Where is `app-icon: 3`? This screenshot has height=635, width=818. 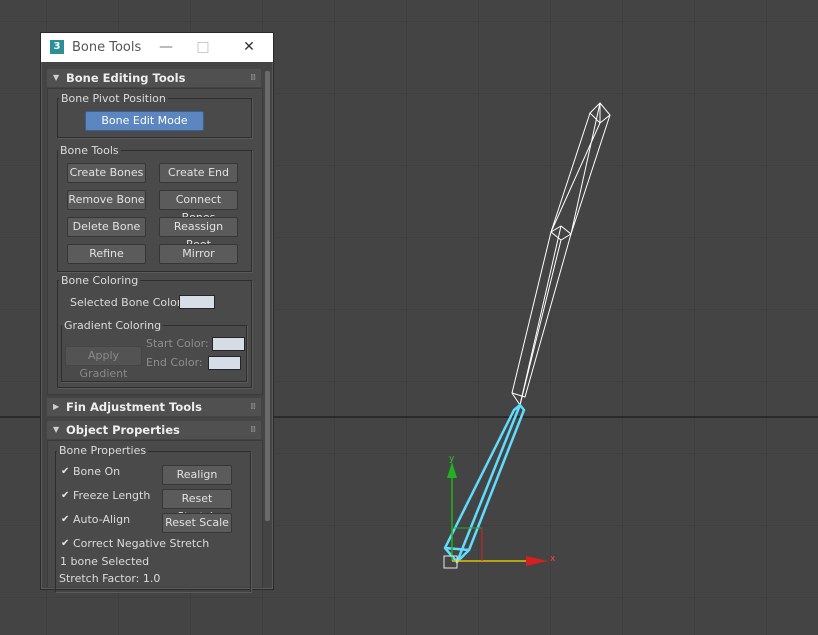
app-icon: 3 is located at coordinates (57, 47).